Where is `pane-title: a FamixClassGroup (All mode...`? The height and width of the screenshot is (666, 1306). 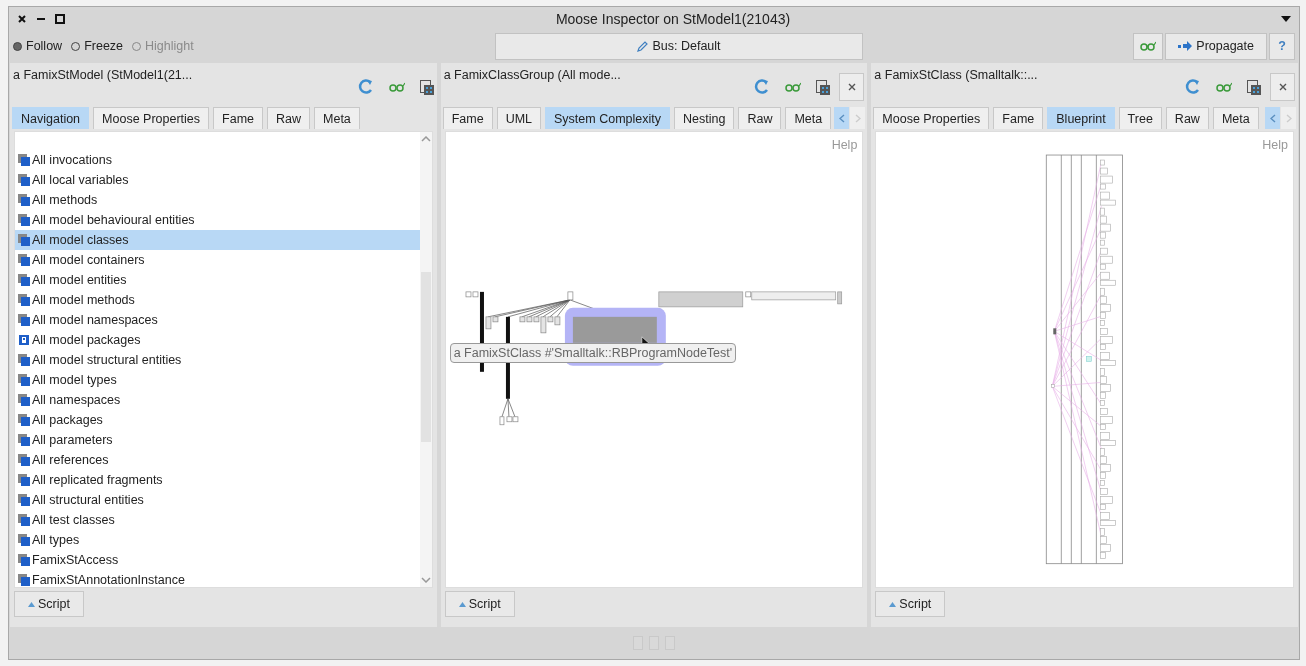
pane-title: a FamixClassGroup (All mode... is located at coordinates (532, 75).